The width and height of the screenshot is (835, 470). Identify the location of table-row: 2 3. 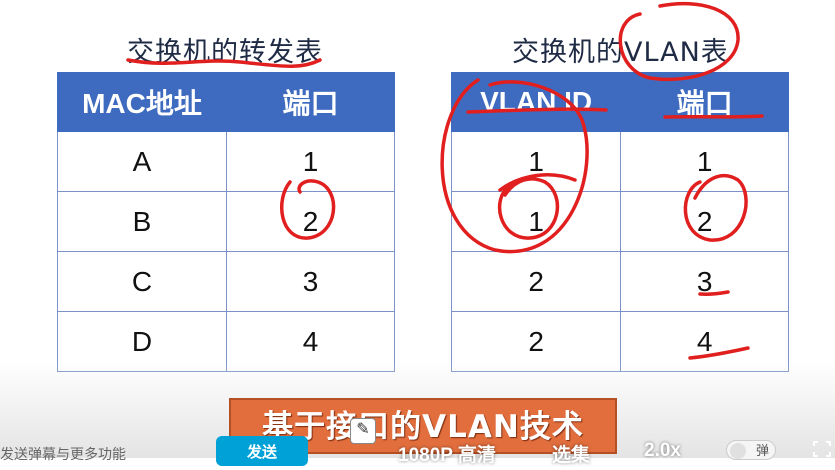
(619, 281).